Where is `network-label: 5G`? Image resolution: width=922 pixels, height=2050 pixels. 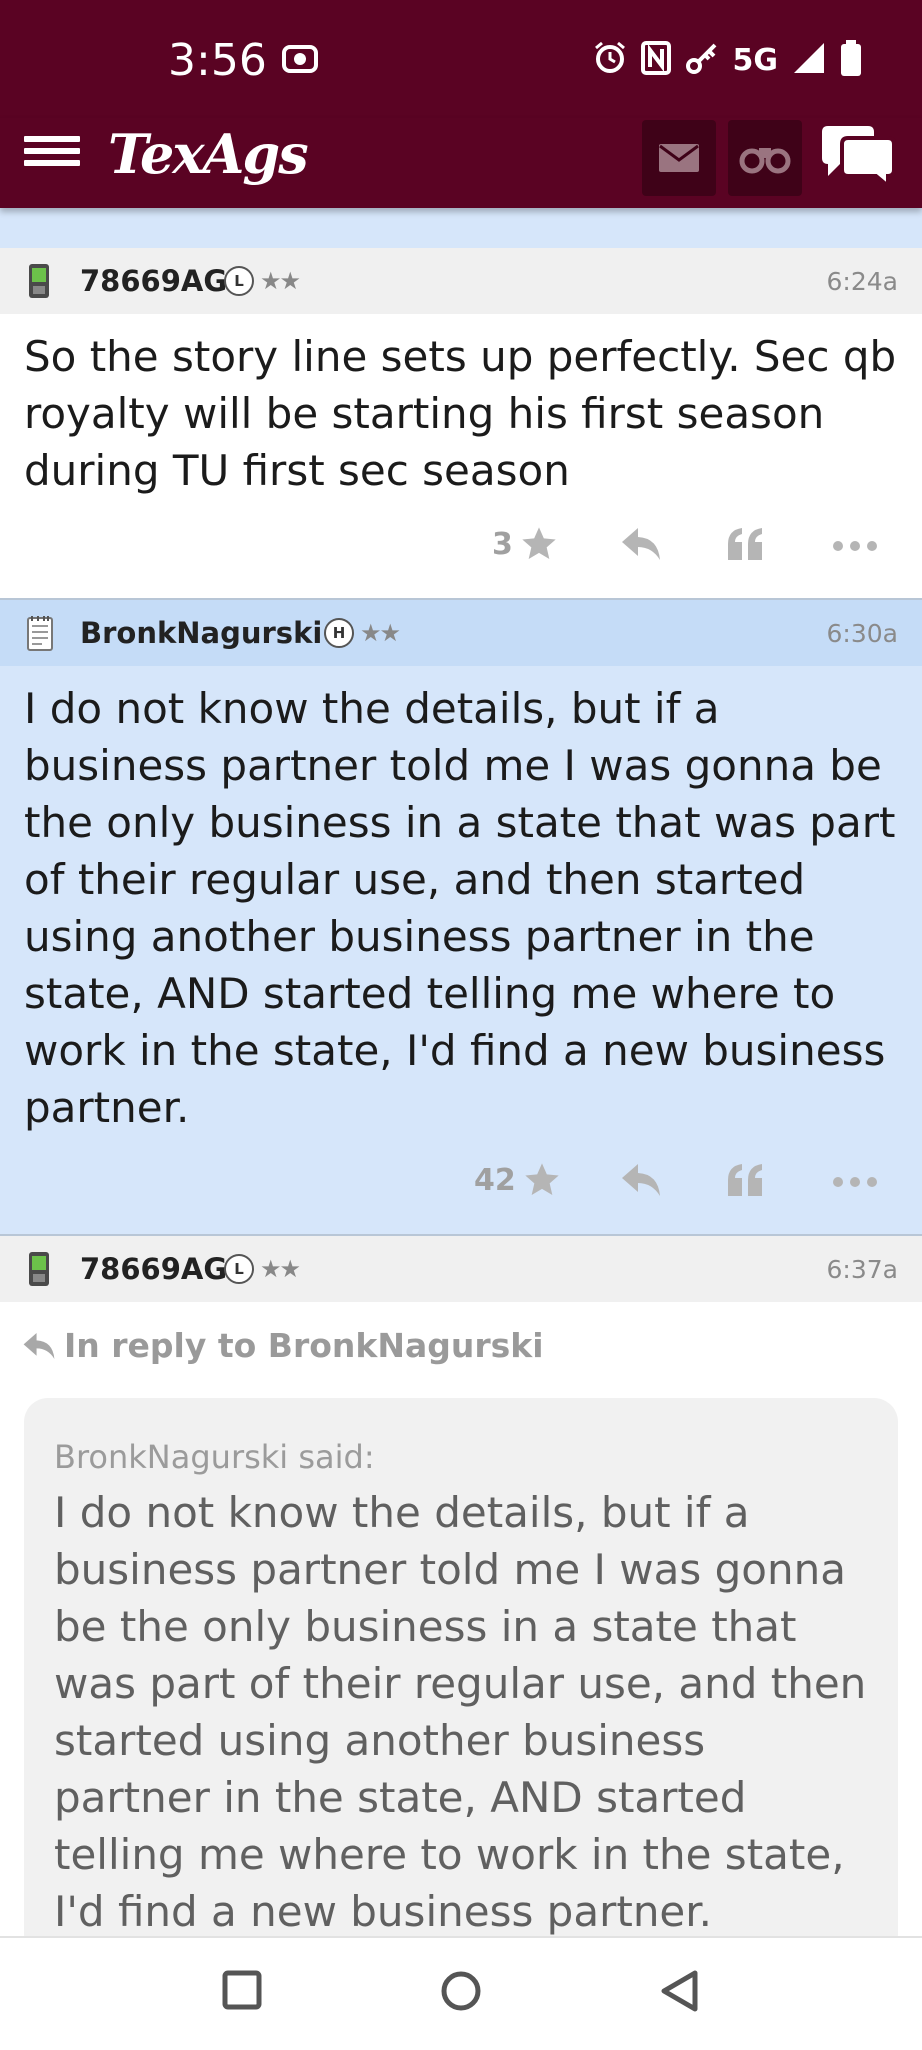
network-label: 5G is located at coordinates (755, 60).